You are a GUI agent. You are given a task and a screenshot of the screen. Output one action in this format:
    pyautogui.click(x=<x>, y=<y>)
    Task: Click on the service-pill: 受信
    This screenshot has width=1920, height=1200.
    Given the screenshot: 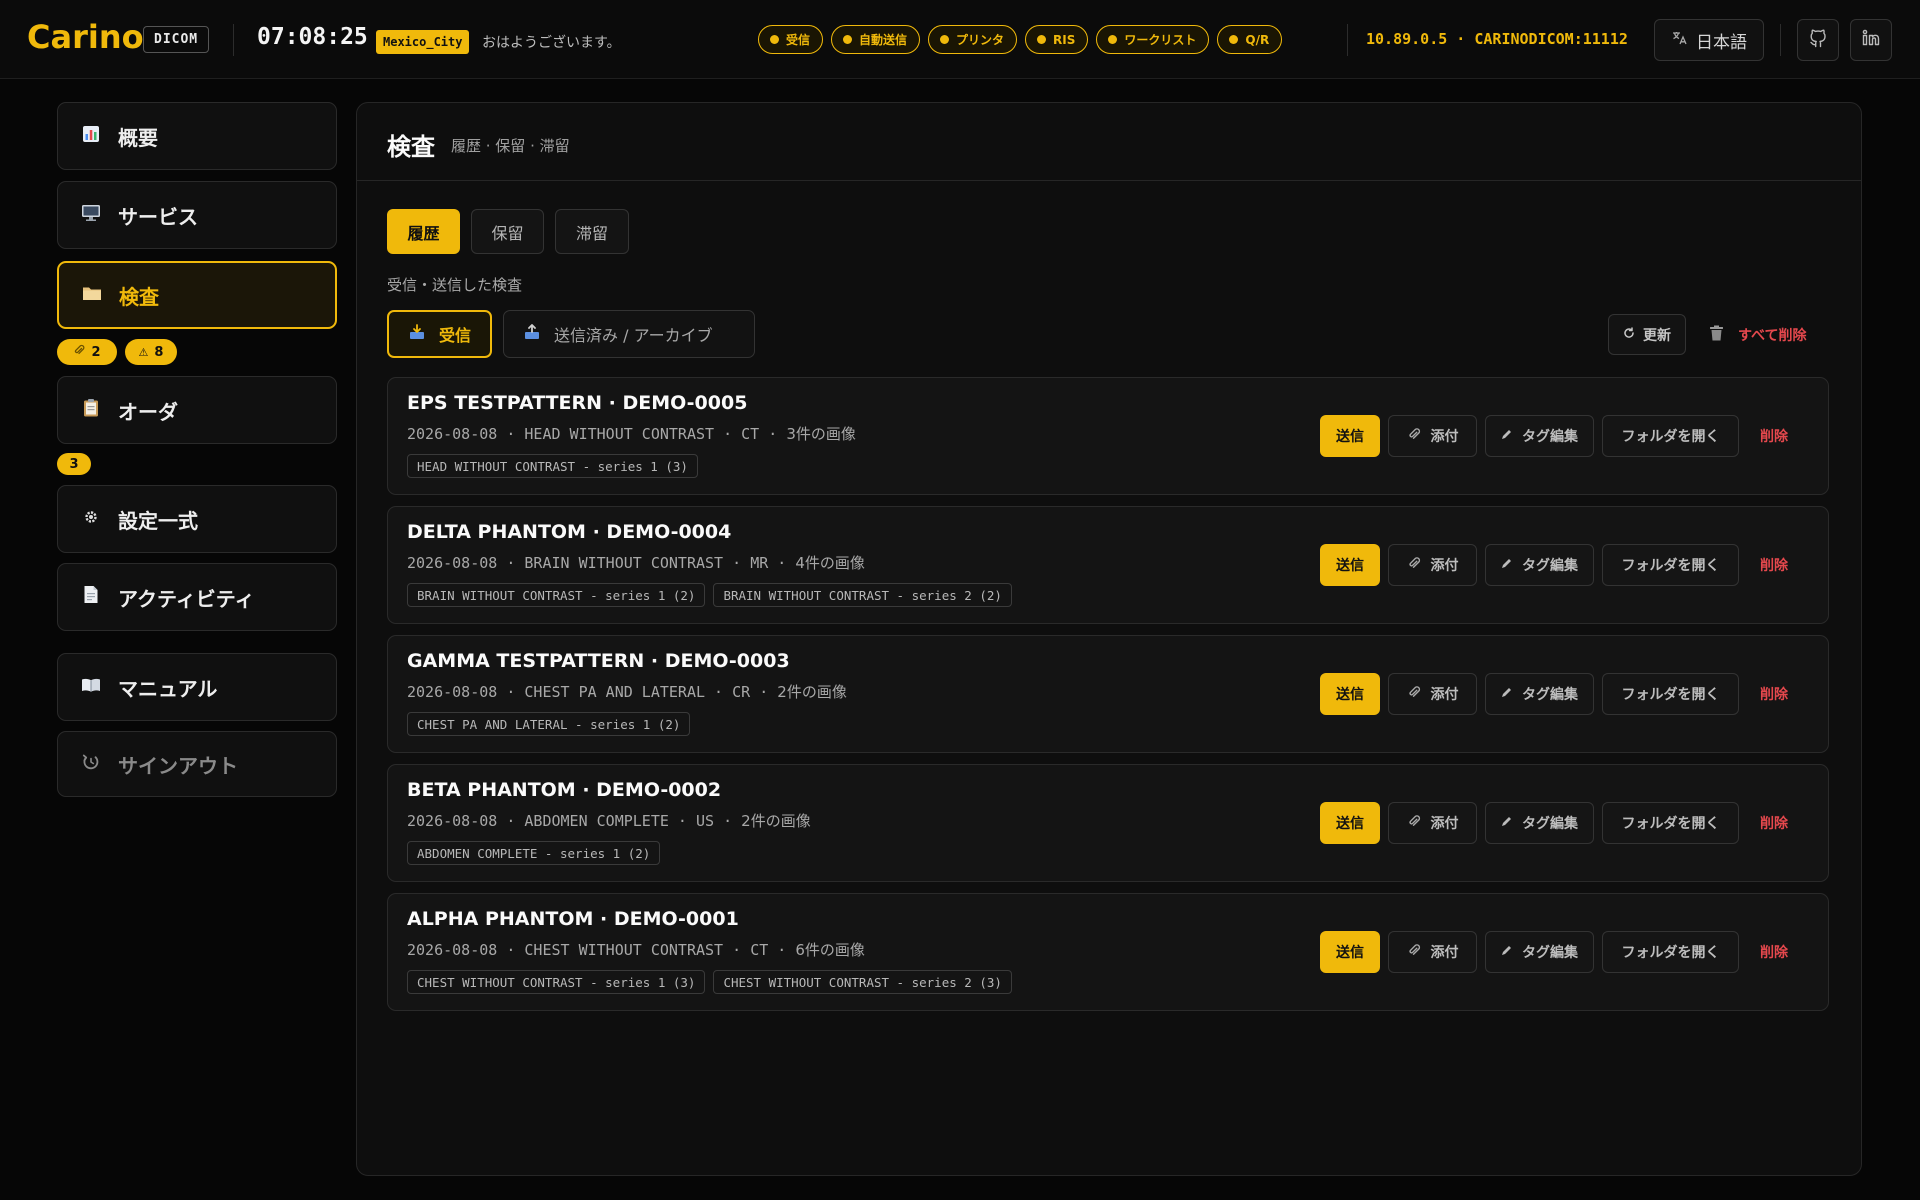 What is the action you would take?
    pyautogui.click(x=791, y=39)
    